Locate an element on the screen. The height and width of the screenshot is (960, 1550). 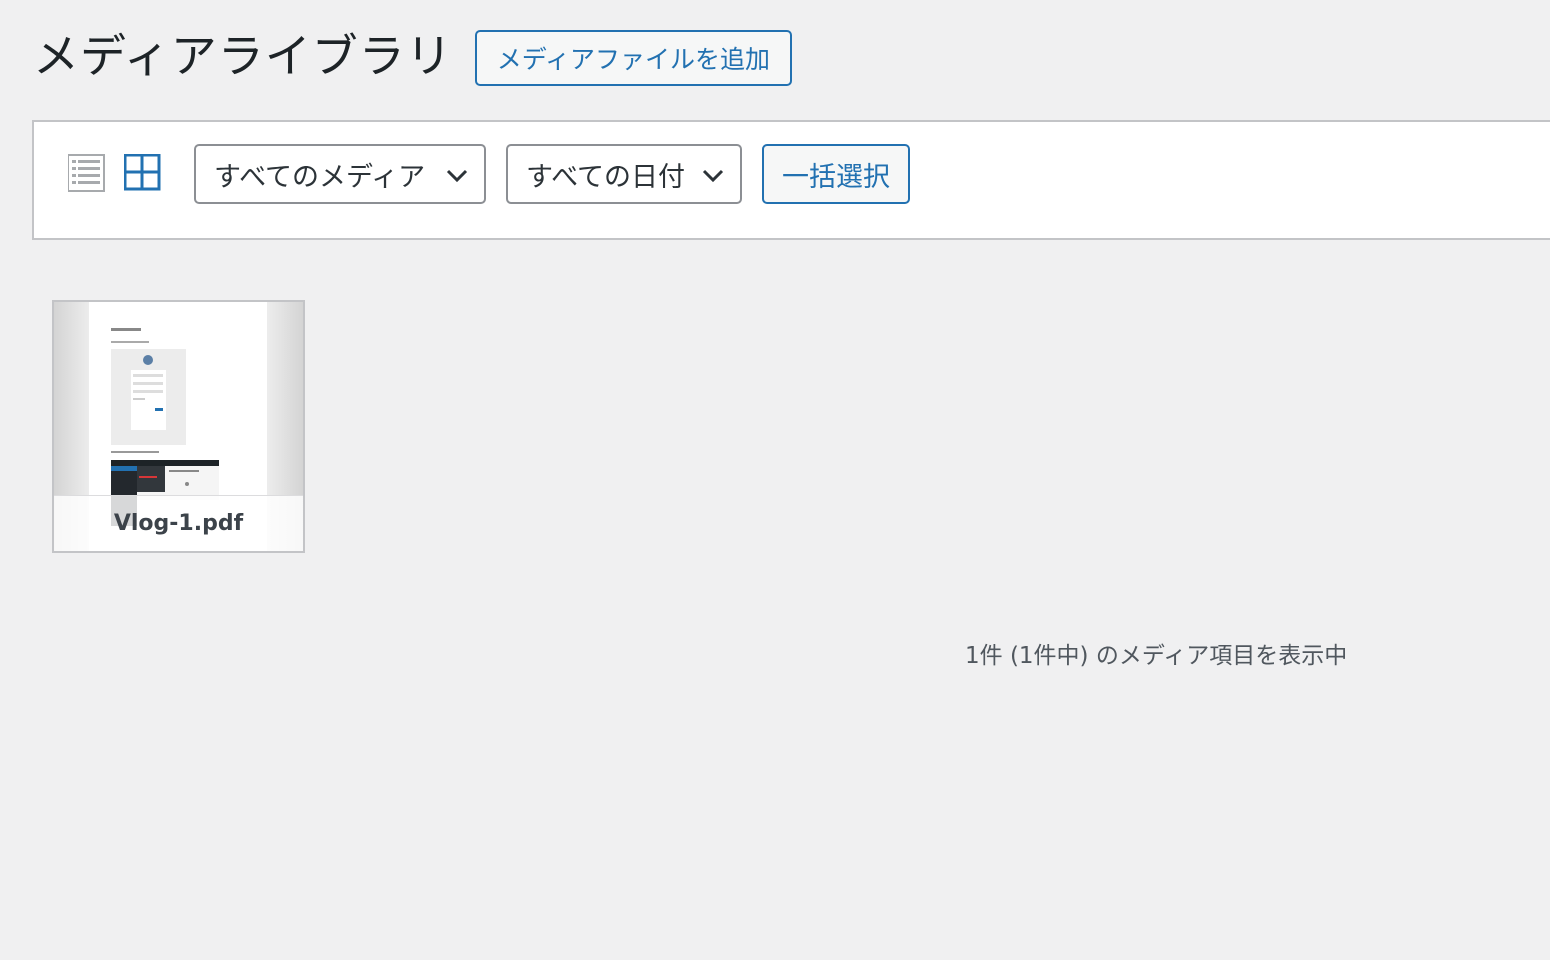
media-type-filter: すべてのメディア is located at coordinates (340, 174).